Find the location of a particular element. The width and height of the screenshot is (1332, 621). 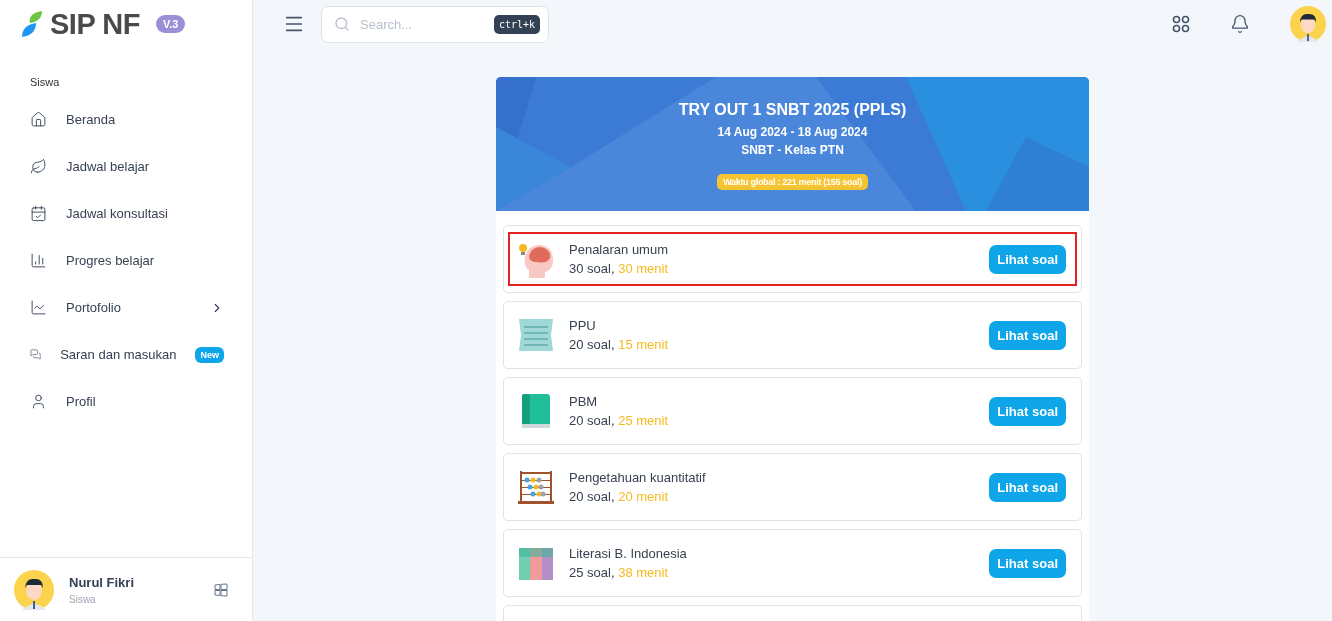

search-icon is located at coordinates (342, 24).